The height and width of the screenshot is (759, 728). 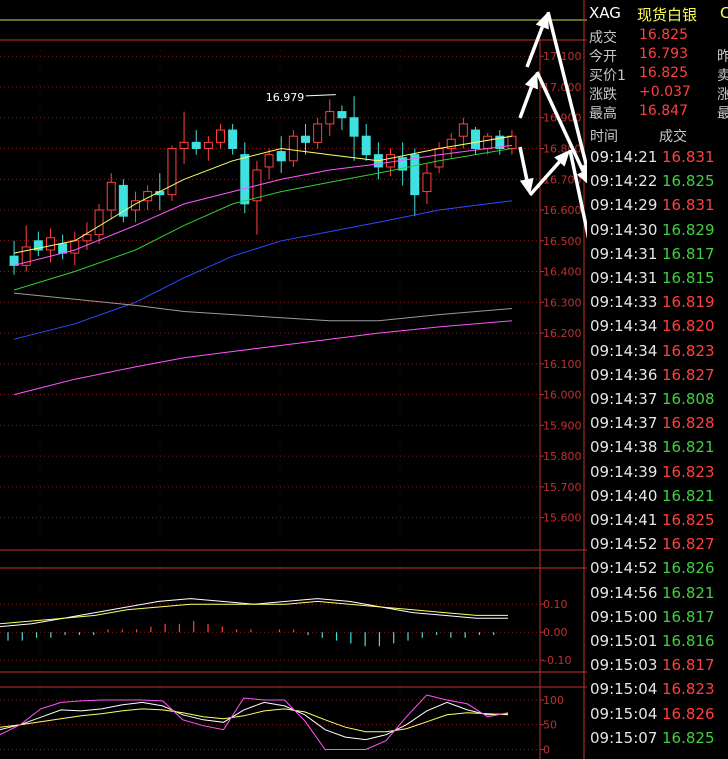 I want to click on tick-row: 09:15:07 16.825, so click(x=657, y=741).